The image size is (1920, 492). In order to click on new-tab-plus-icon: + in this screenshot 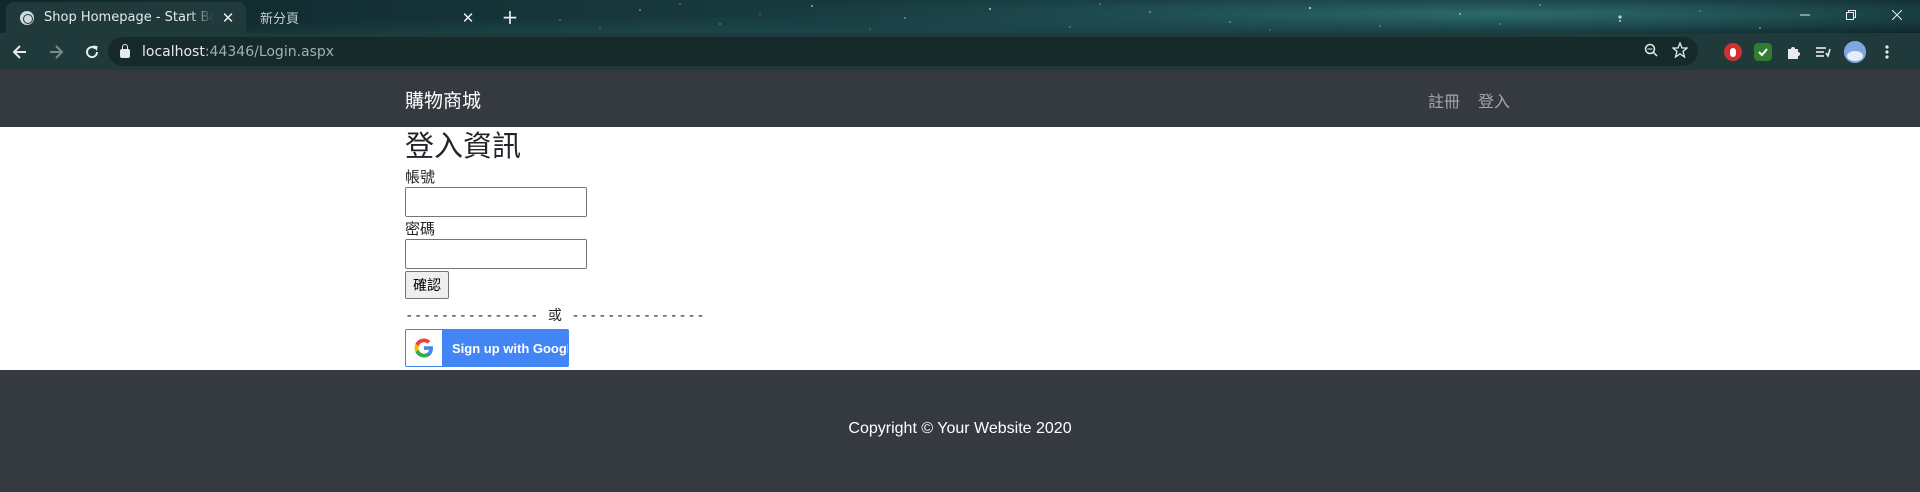, I will do `click(510, 17)`.